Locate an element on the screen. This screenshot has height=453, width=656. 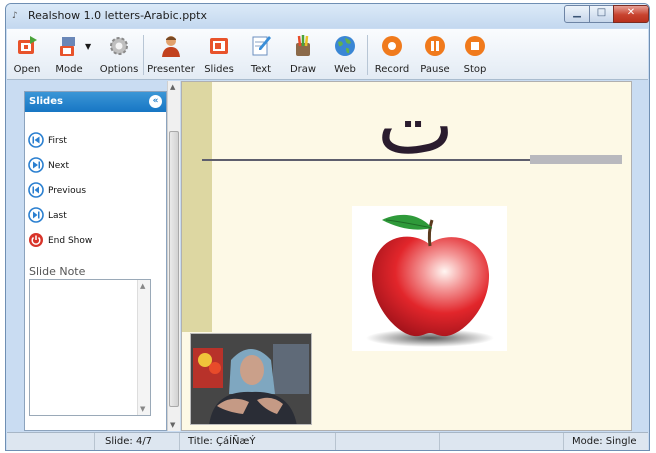
mode-icon is located at coordinates (67, 46).